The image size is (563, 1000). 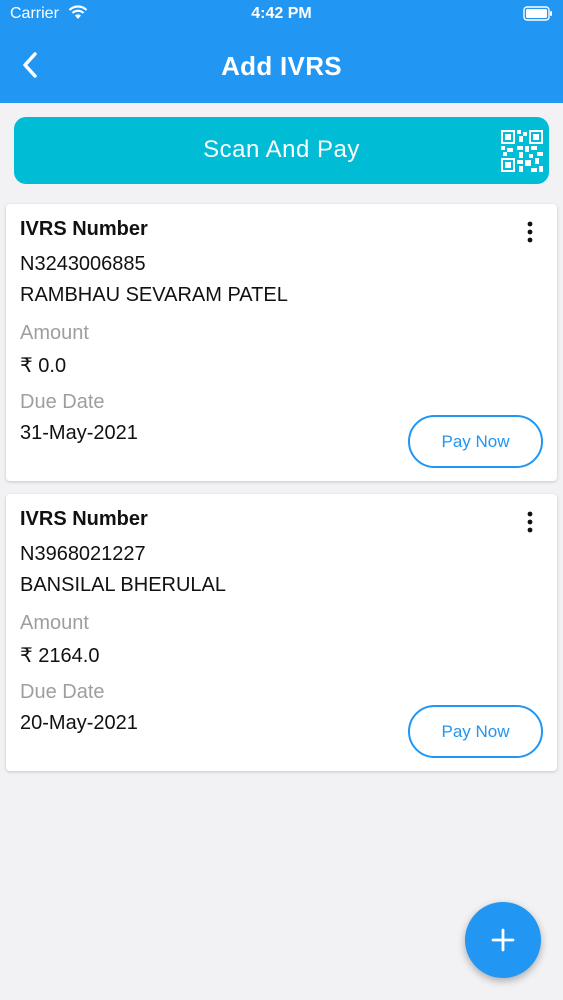 I want to click on plus-icon, so click(x=503, y=940).